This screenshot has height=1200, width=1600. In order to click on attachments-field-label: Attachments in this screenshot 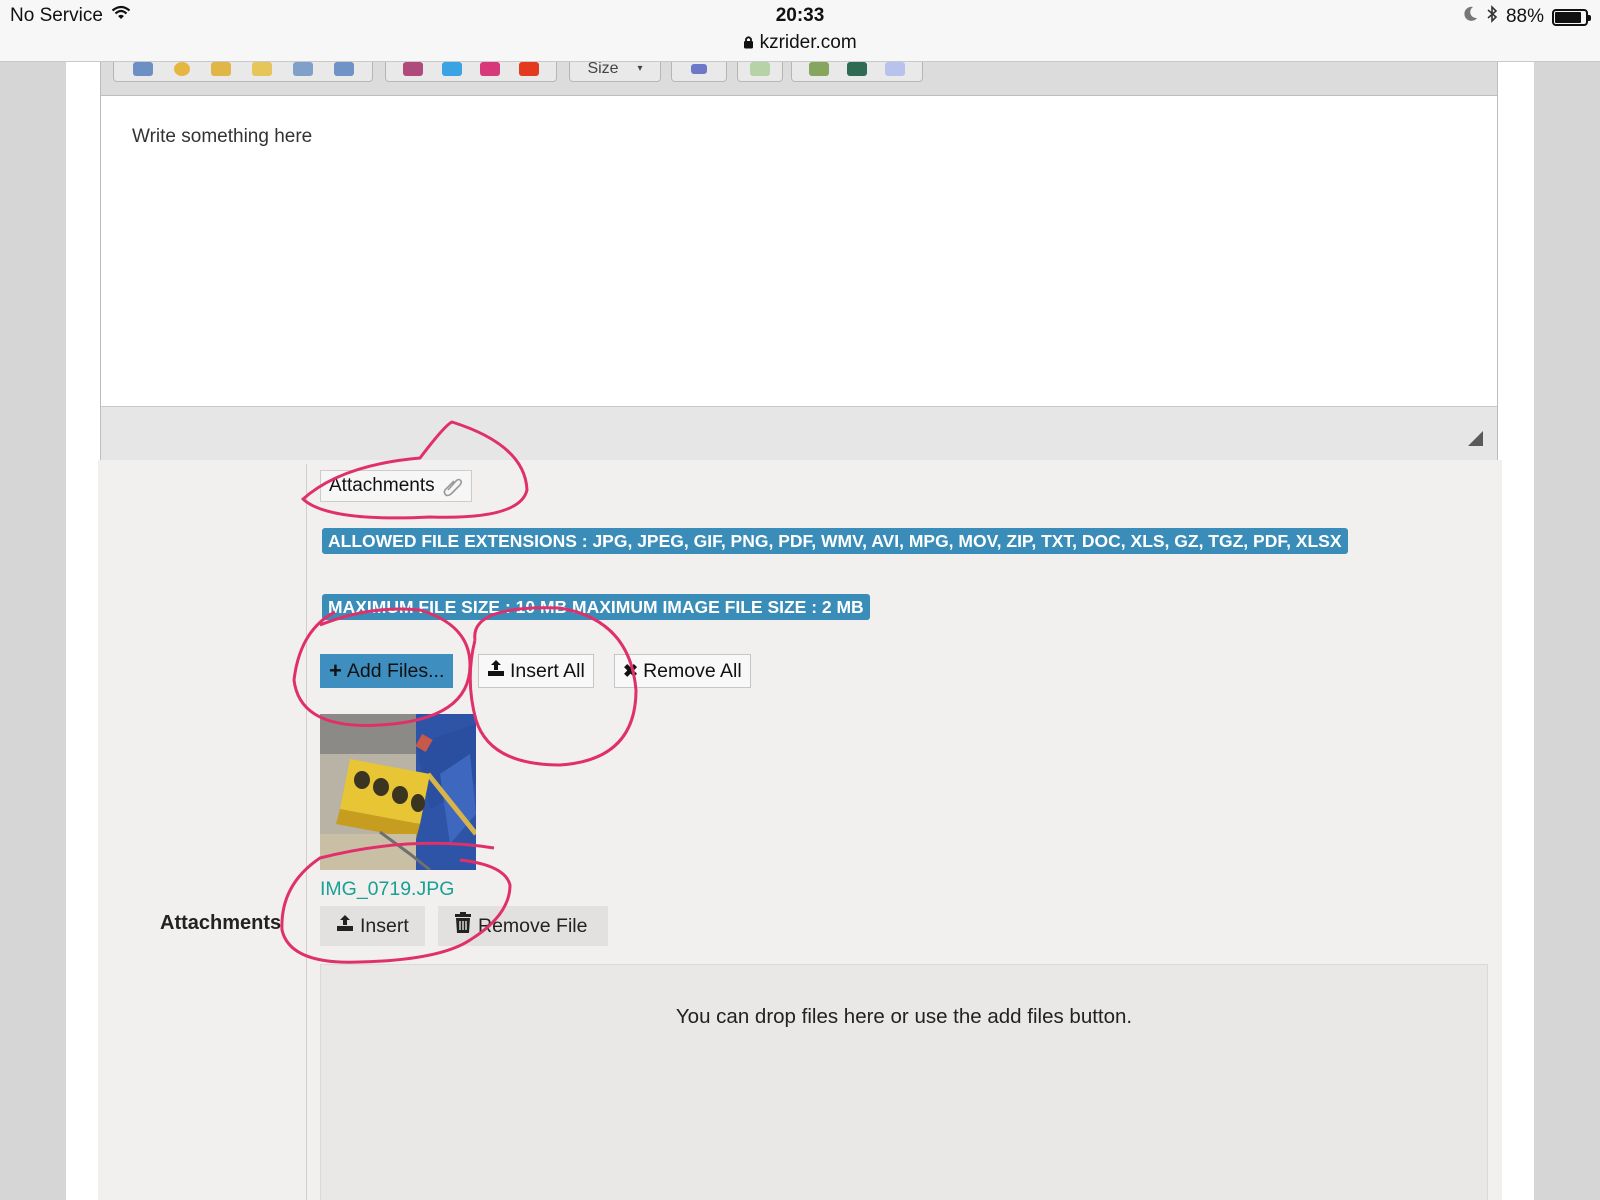, I will do `click(221, 923)`.